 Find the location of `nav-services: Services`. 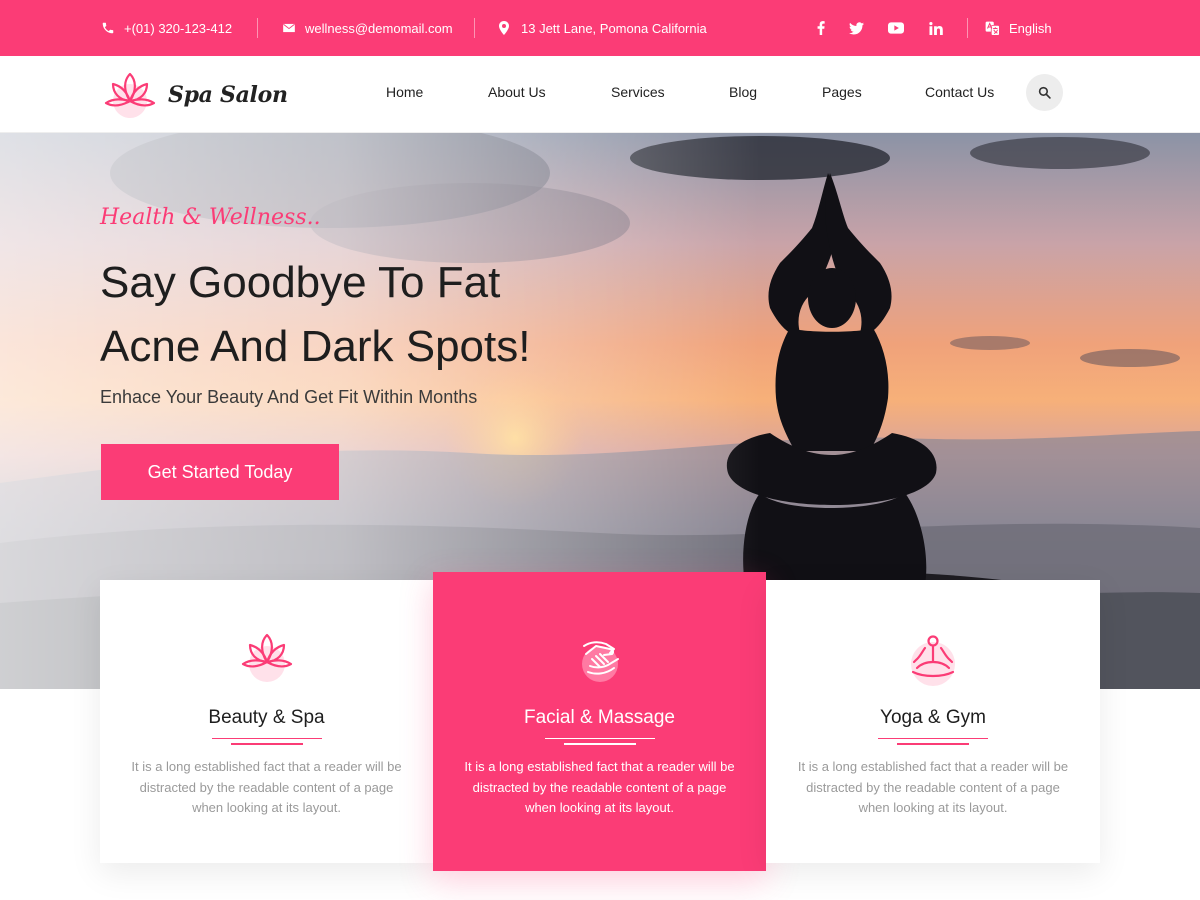

nav-services: Services is located at coordinates (638, 92).